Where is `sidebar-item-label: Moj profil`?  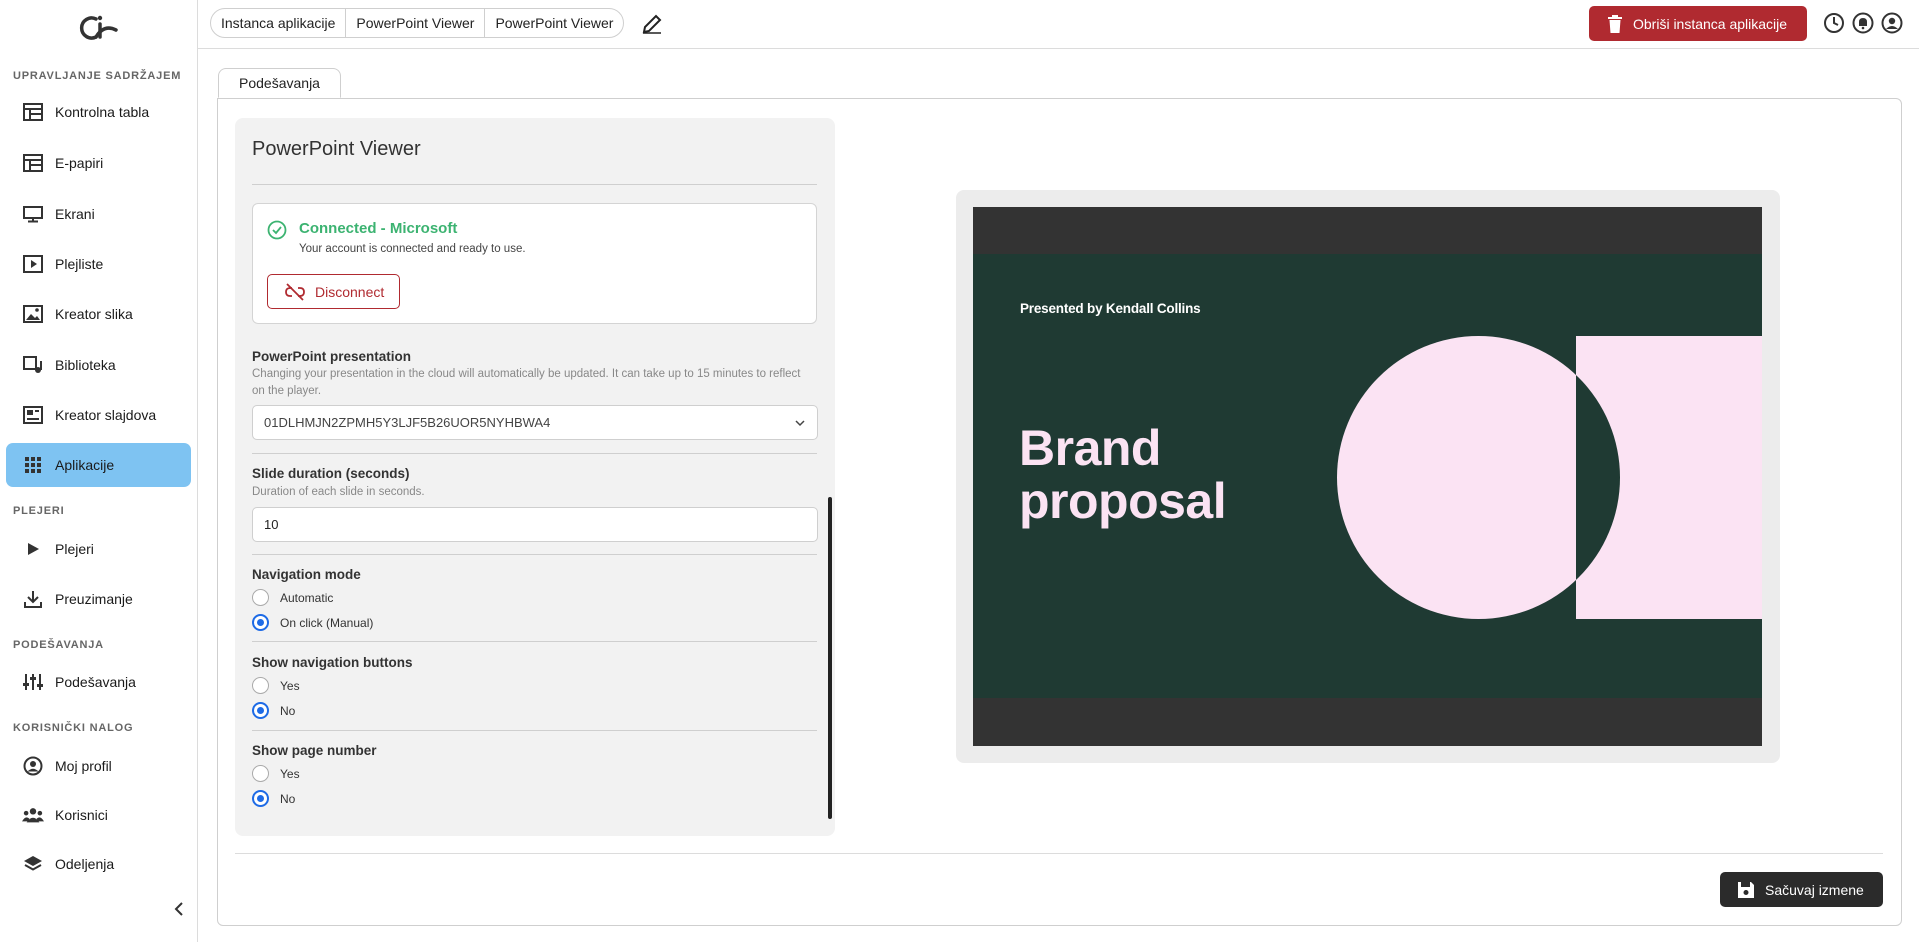 sidebar-item-label: Moj profil is located at coordinates (83, 766).